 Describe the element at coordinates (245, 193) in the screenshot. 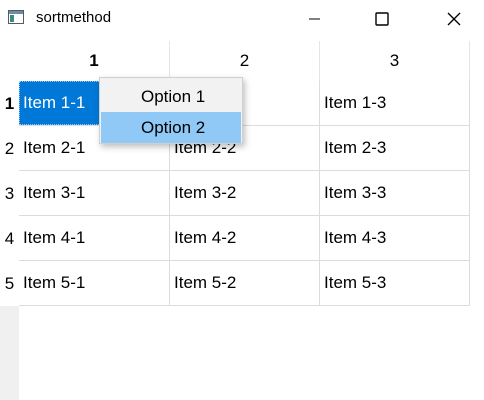

I see `table-cell-3-2: Item 3-2` at that location.